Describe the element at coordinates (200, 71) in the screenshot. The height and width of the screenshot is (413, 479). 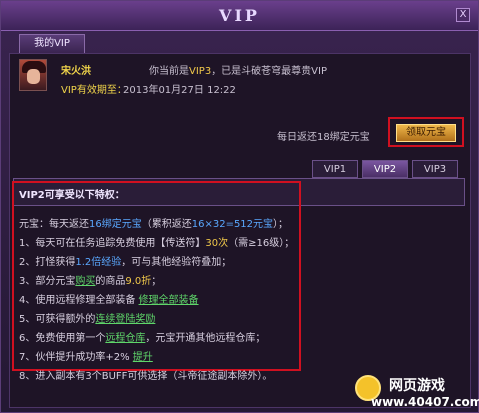
I see `vip-level: VIP3` at that location.